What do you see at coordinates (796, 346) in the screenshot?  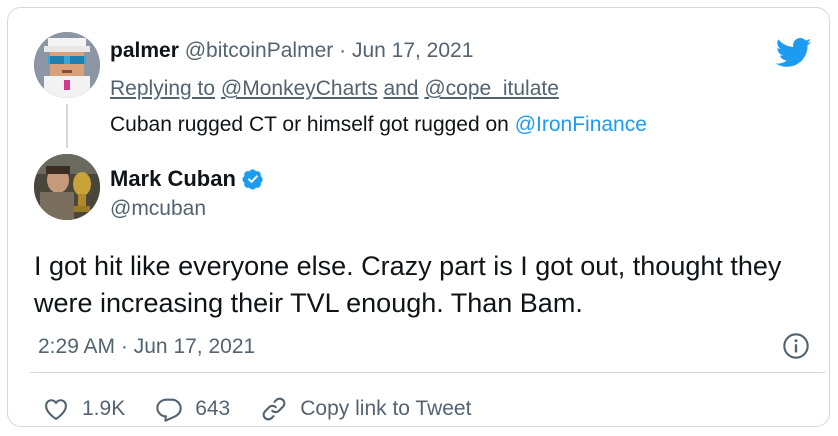 I see `info-icon` at bounding box center [796, 346].